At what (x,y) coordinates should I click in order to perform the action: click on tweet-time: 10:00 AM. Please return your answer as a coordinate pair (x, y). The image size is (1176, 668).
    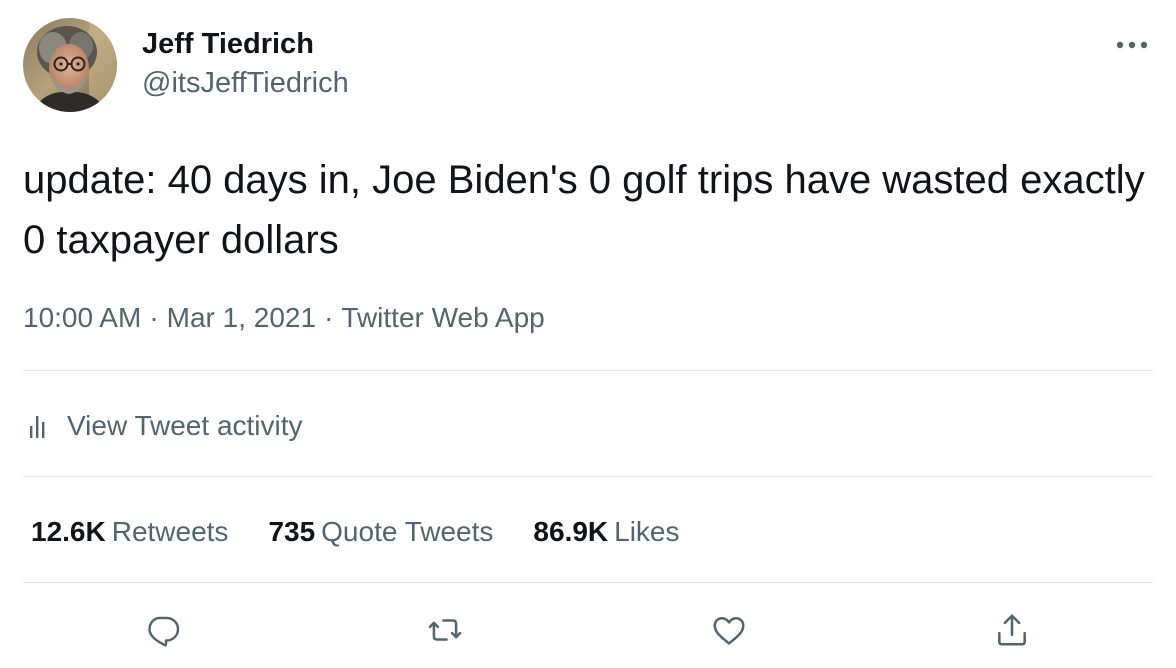
    Looking at the image, I should click on (82, 317).